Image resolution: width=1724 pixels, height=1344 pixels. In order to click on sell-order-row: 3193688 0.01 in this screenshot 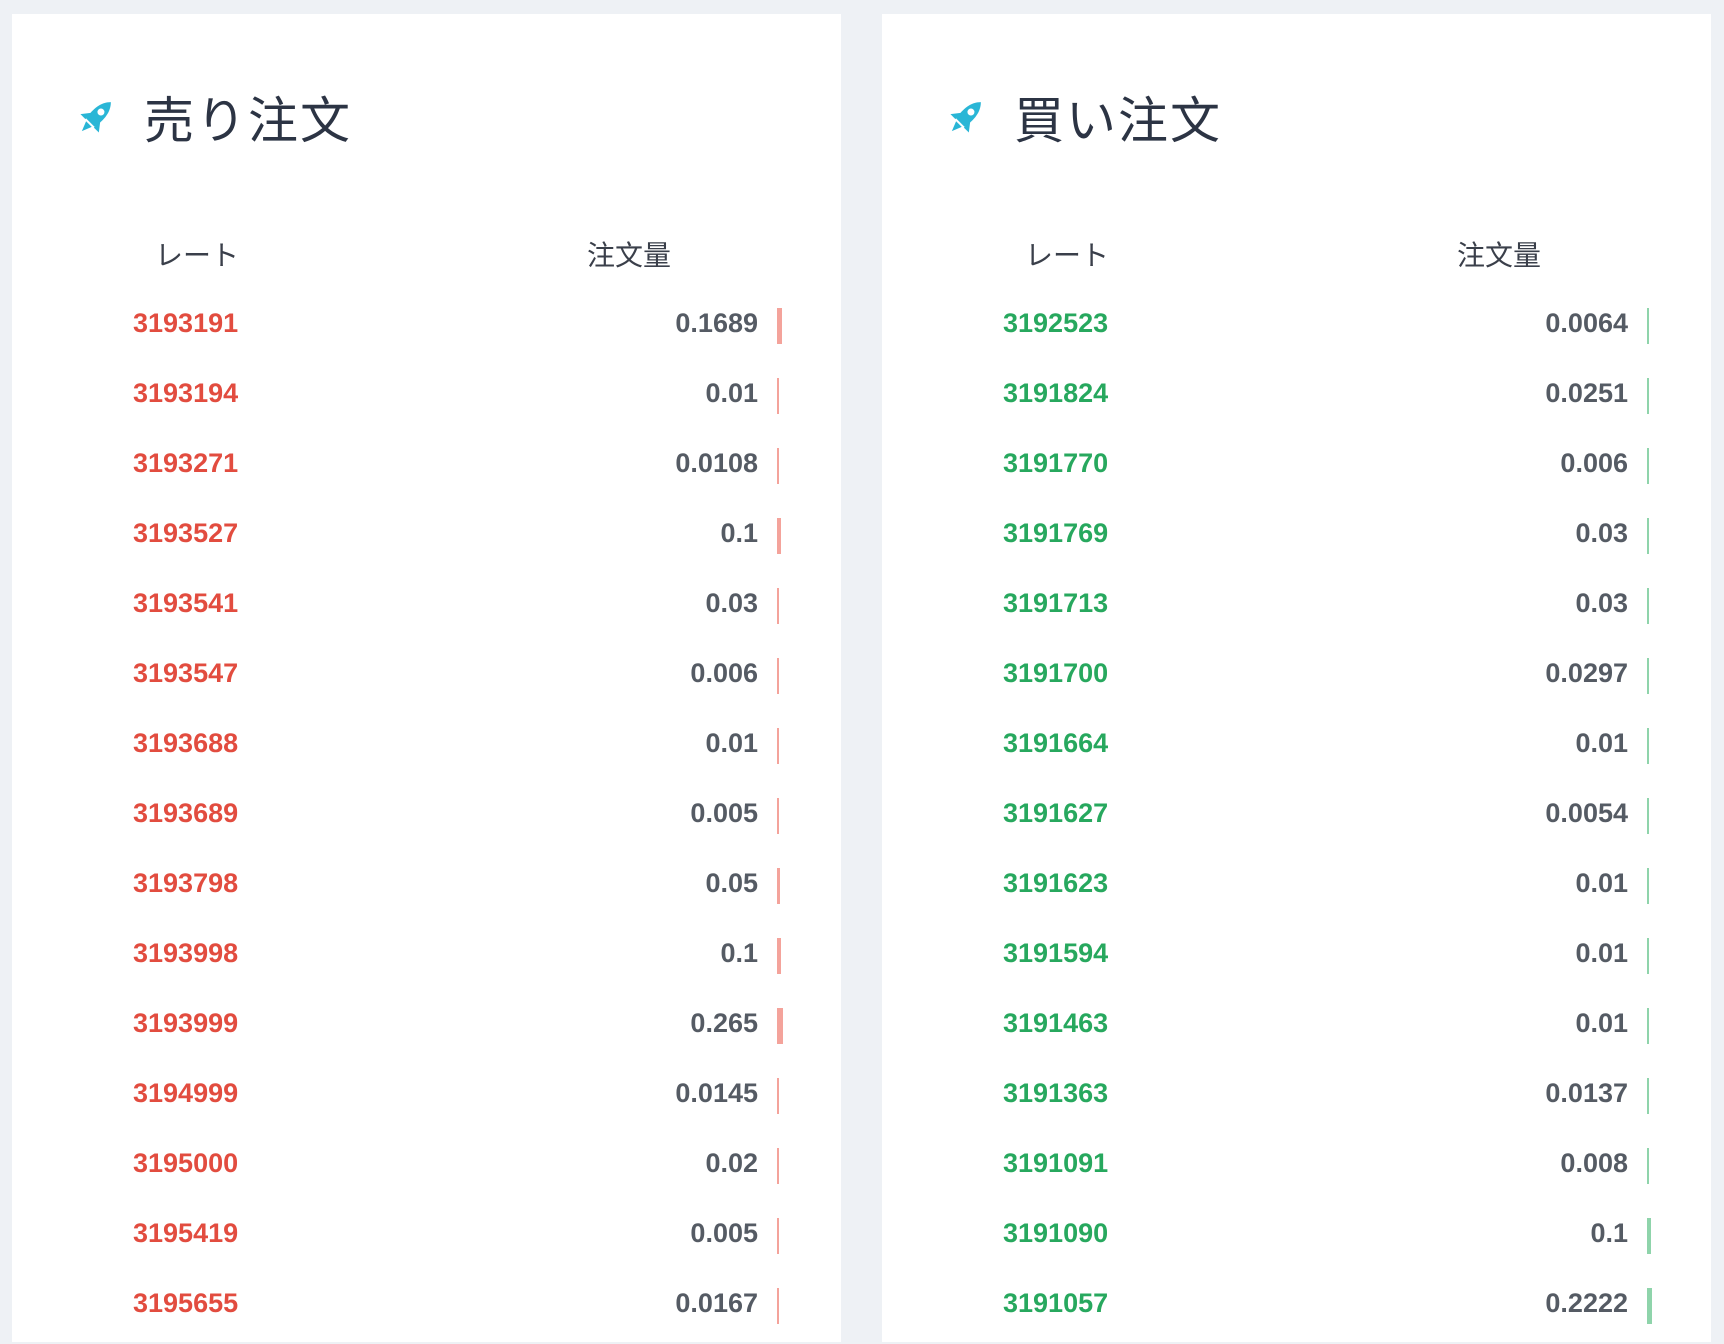, I will do `click(426, 749)`.